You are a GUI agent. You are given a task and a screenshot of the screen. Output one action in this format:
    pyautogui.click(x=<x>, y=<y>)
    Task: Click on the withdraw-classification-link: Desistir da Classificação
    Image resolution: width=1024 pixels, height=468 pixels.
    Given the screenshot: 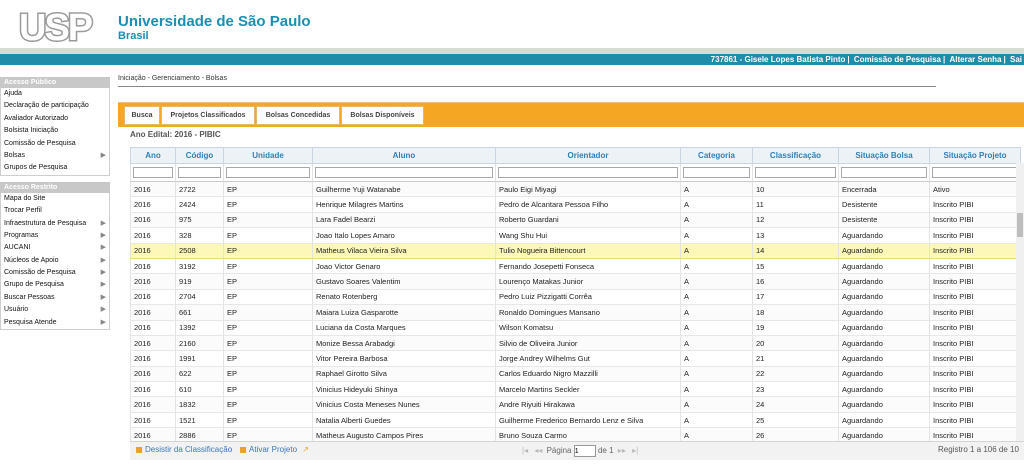 What is the action you would take?
    pyautogui.click(x=184, y=449)
    